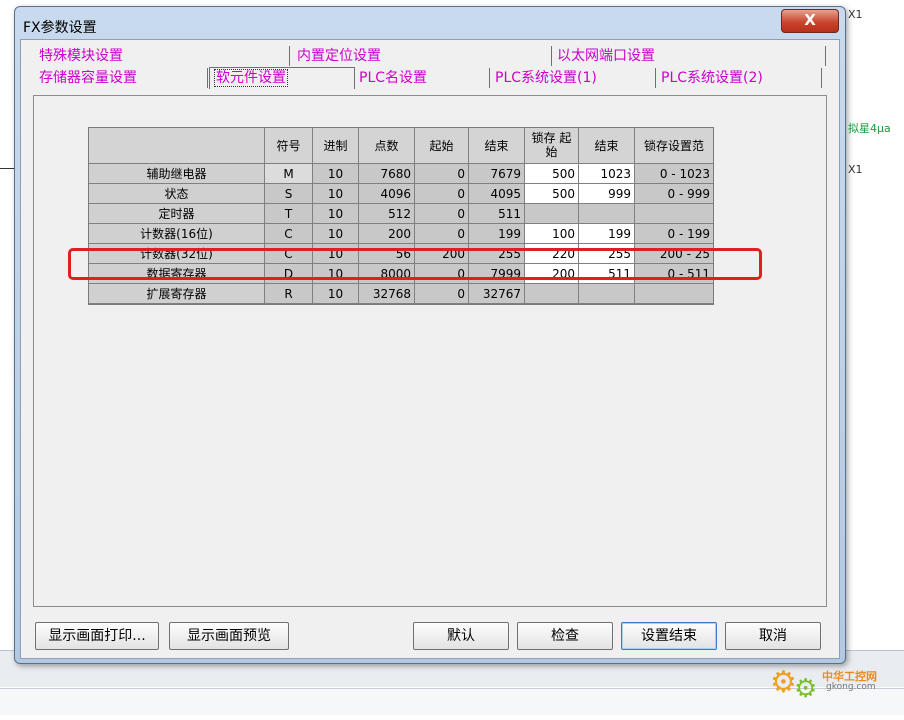 This screenshot has height=720, width=904. What do you see at coordinates (387, 294) in the screenshot?
I see `points-cell: 32768` at bounding box center [387, 294].